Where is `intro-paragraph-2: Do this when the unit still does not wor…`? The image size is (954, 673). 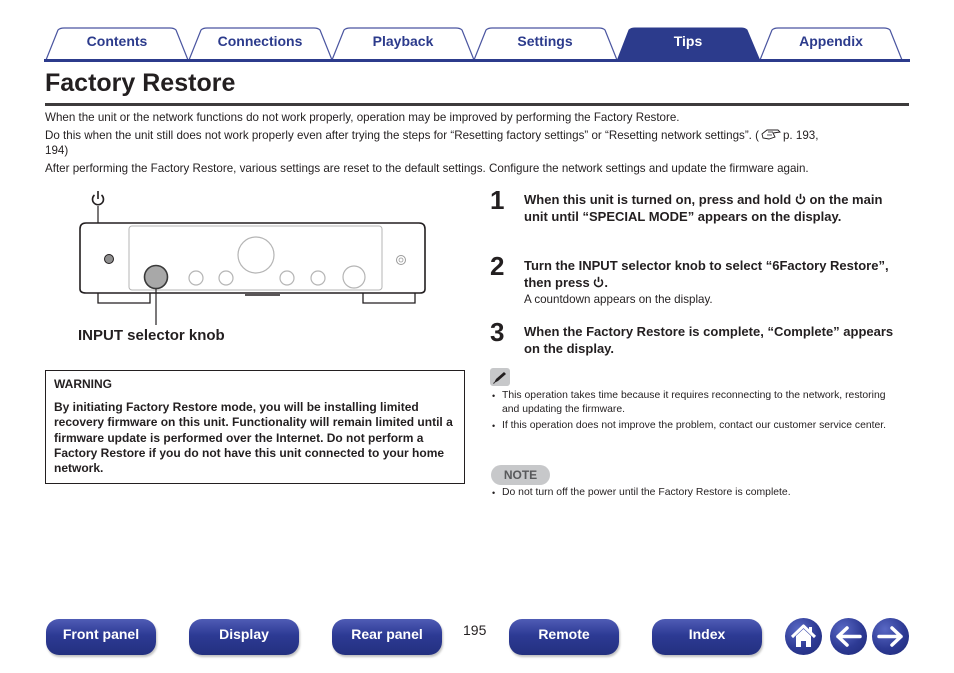
intro-paragraph-2: Do this when the unit still does not wor… is located at coordinates (475, 143).